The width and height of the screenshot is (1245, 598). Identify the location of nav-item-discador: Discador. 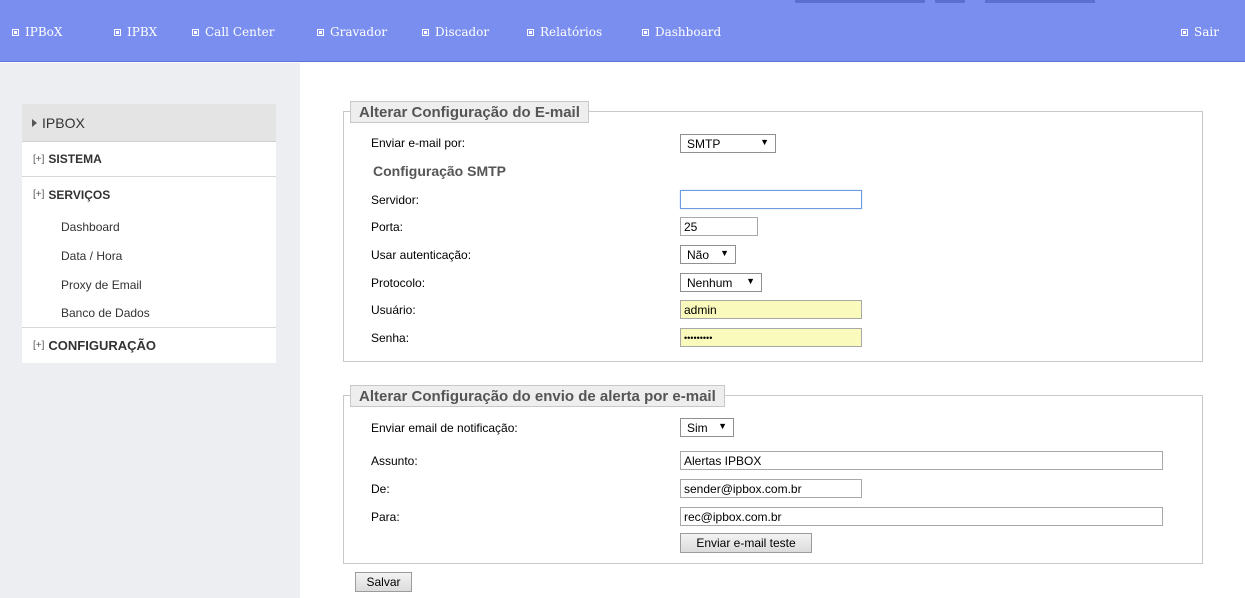
(455, 32).